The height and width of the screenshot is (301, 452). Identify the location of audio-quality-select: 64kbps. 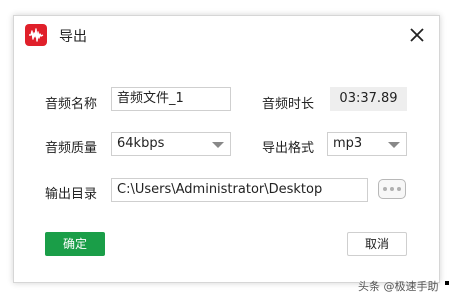
(171, 144).